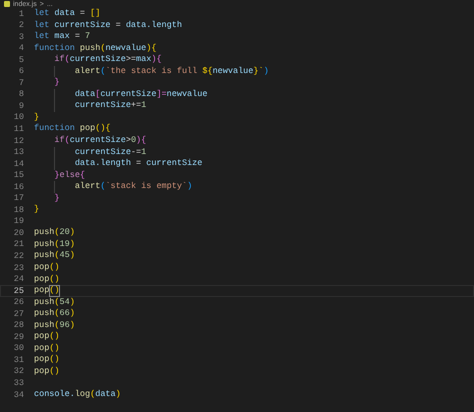  Describe the element at coordinates (18, 129) in the screenshot. I see `line-number: 11` at that location.